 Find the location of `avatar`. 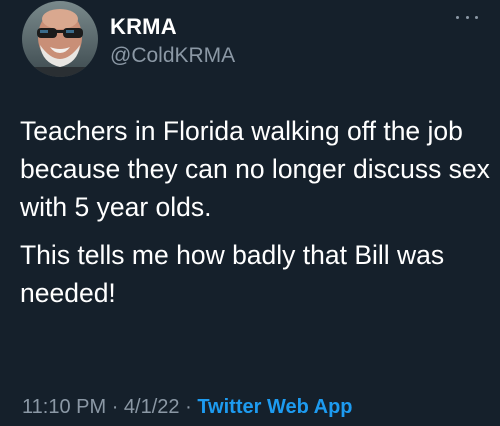

avatar is located at coordinates (60, 39).